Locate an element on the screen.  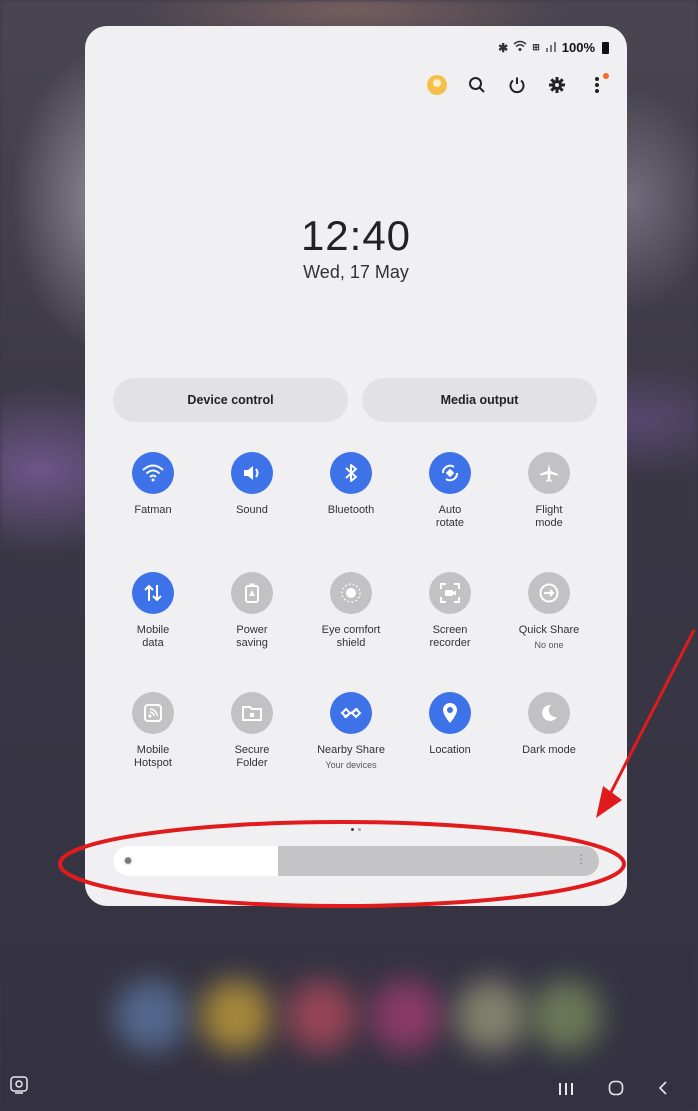
tile-quick-share: Quick Share No one is located at coordinates (549, 611).